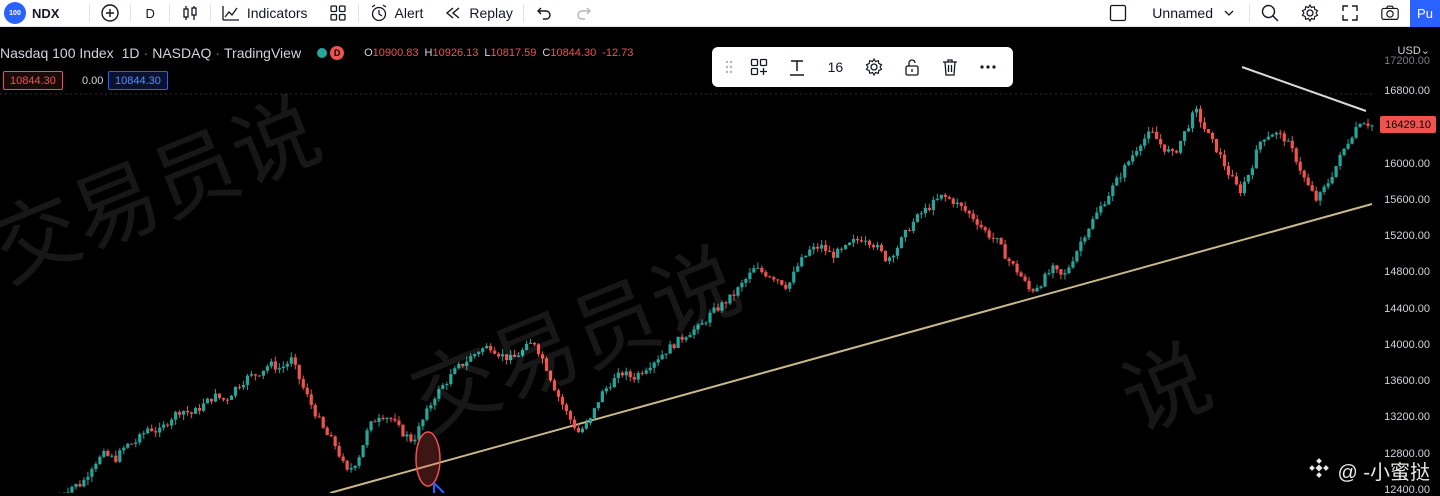 Image resolution: width=1440 pixels, height=496 pixels. Describe the element at coordinates (1407, 199) in the screenshot. I see `price-tick-label: 15600.00` at that location.